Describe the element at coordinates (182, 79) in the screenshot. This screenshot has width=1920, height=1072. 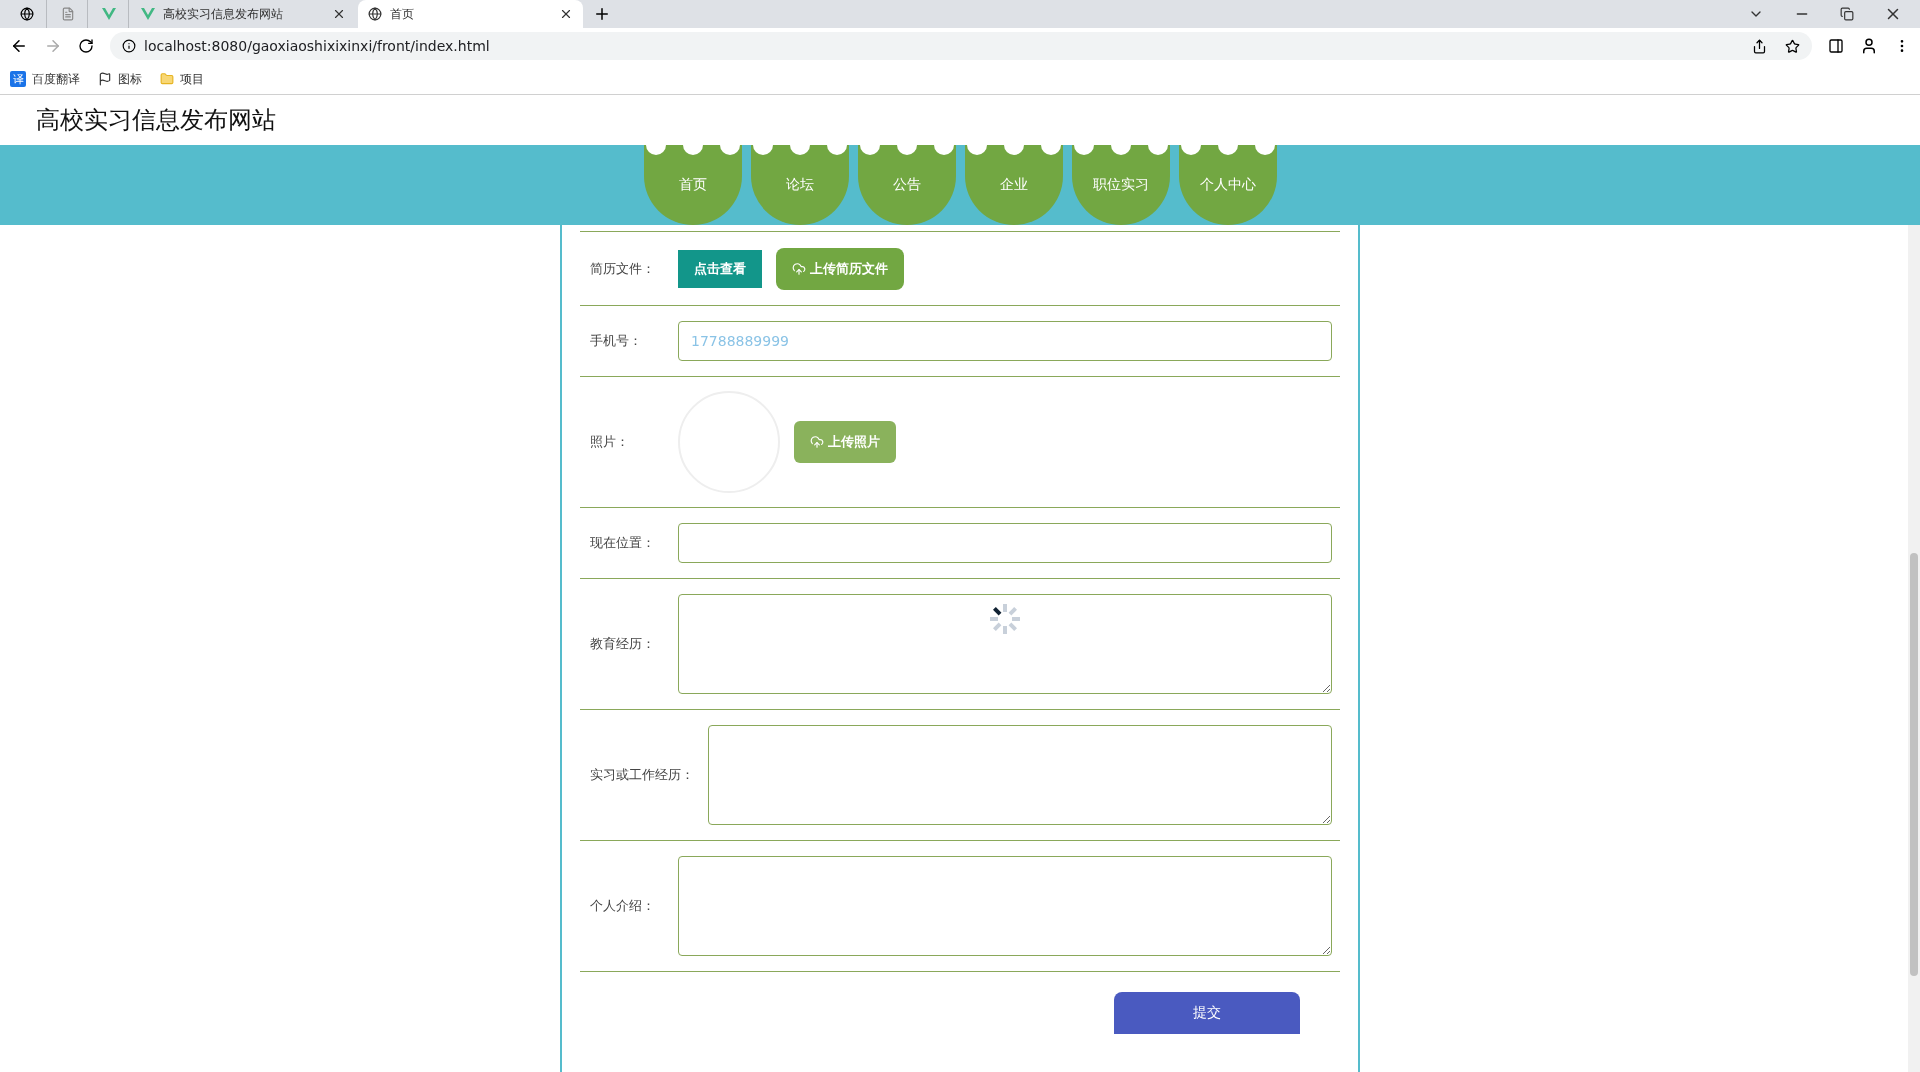
I see `bookmark: 项目` at that location.